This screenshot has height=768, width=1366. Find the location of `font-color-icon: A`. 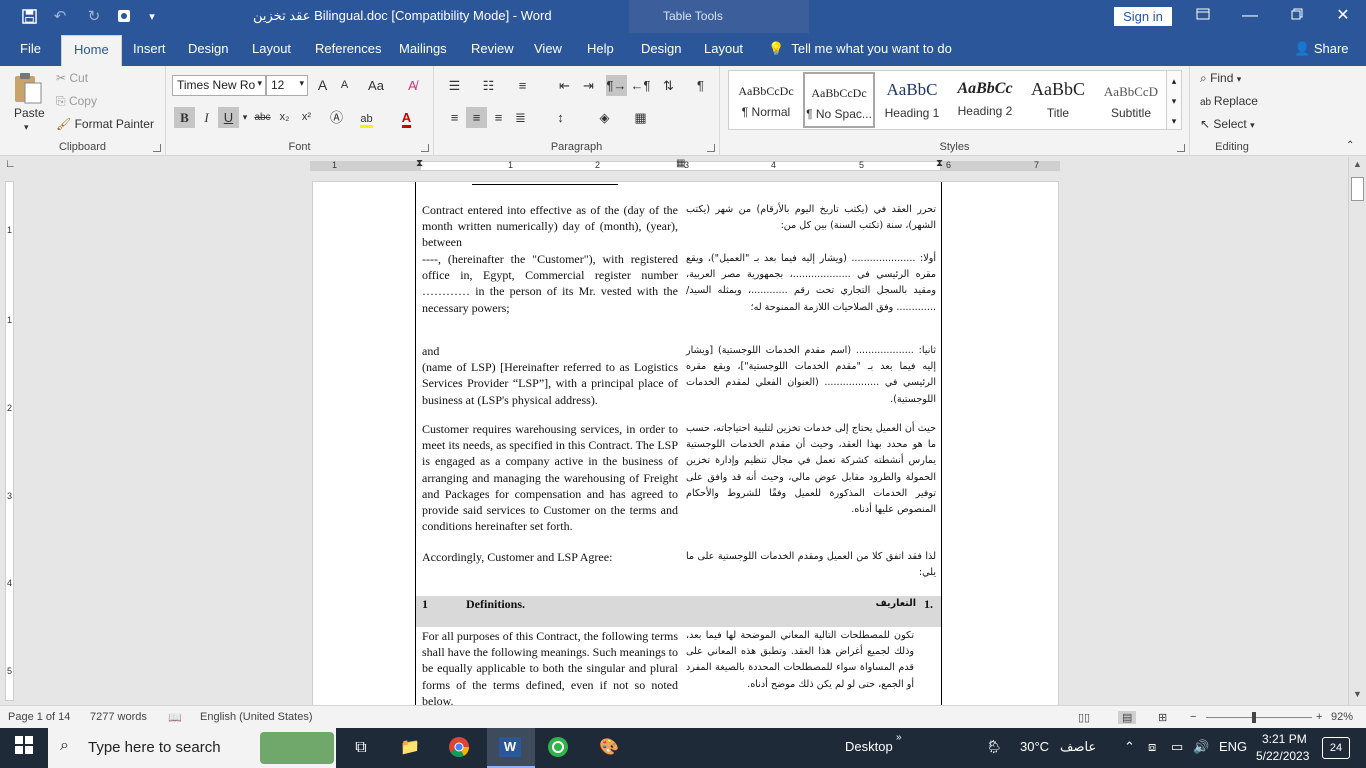

font-color-icon: A is located at coordinates (406, 117).